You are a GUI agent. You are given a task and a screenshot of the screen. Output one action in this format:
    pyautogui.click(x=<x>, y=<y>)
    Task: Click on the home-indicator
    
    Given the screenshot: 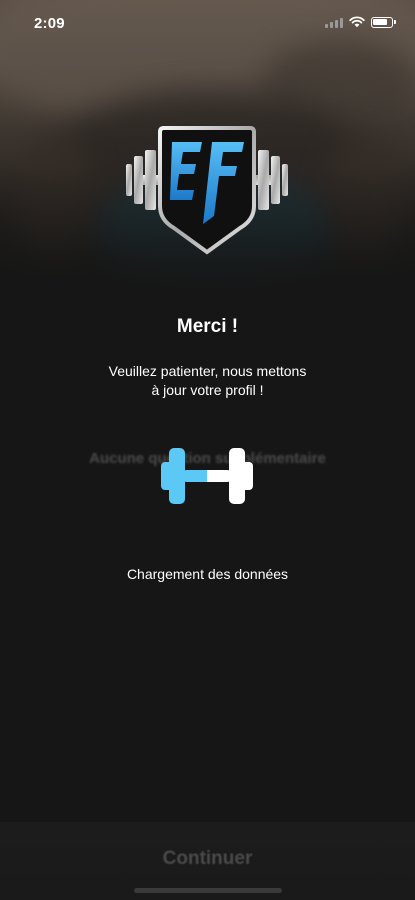 What is the action you would take?
    pyautogui.click(x=208, y=890)
    